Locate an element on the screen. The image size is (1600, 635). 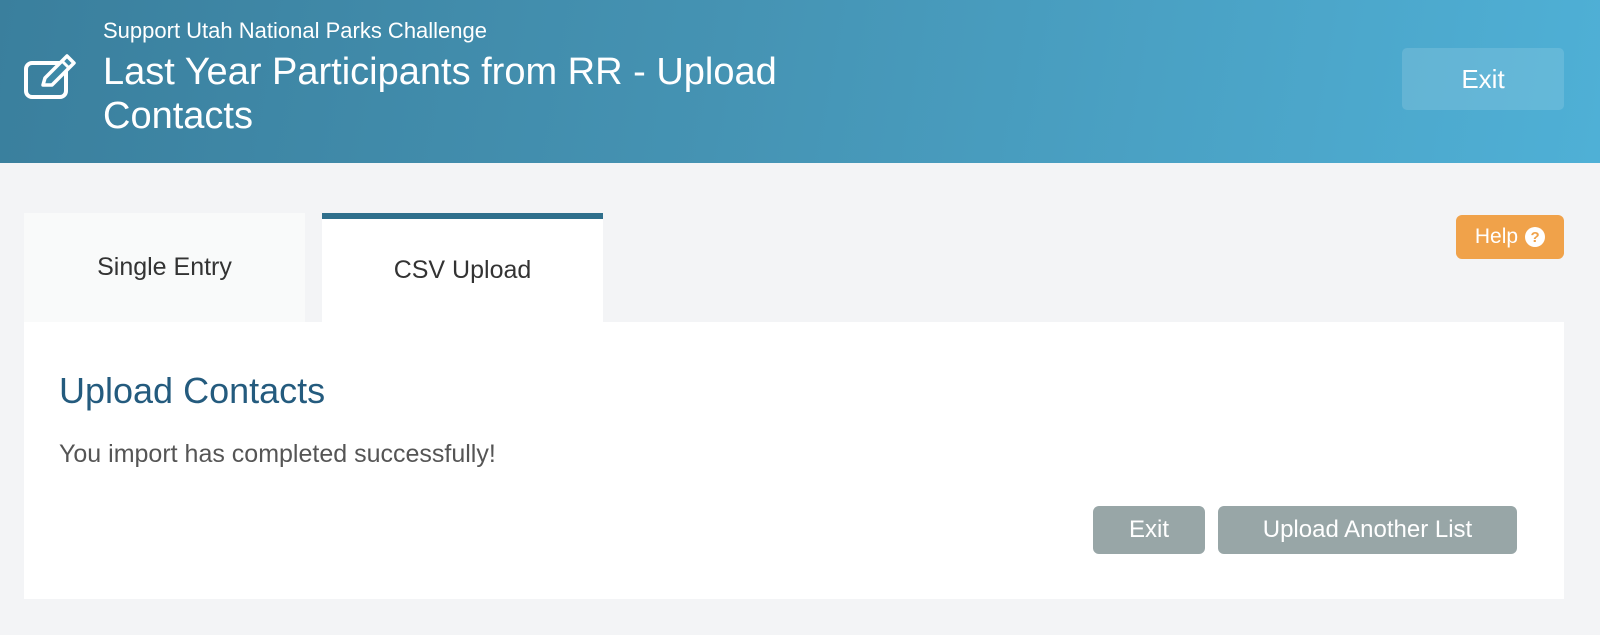
panel-title: Upload Contacts is located at coordinates (192, 390).